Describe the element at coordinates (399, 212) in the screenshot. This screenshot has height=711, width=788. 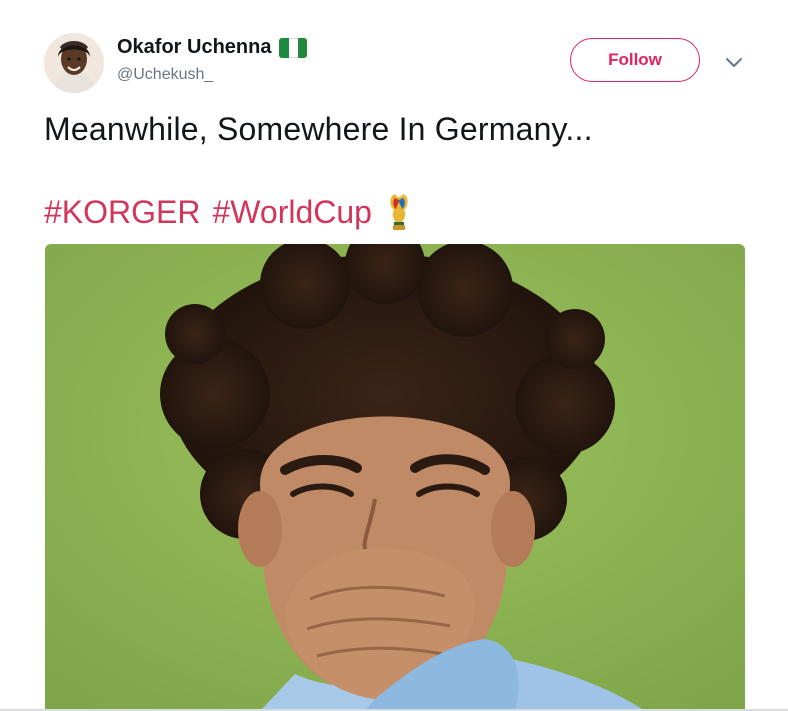
I see `world-cup-trophy-icon` at that location.